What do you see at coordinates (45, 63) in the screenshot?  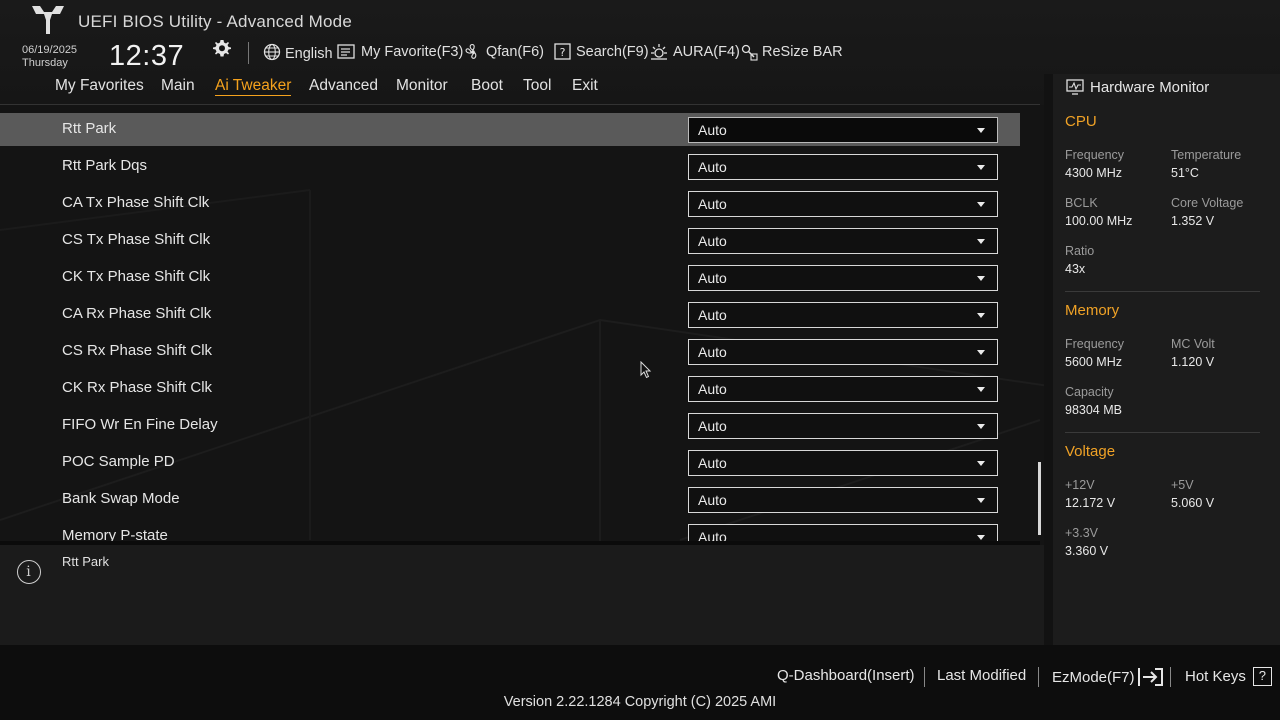 I see `day-text: Thursday` at bounding box center [45, 63].